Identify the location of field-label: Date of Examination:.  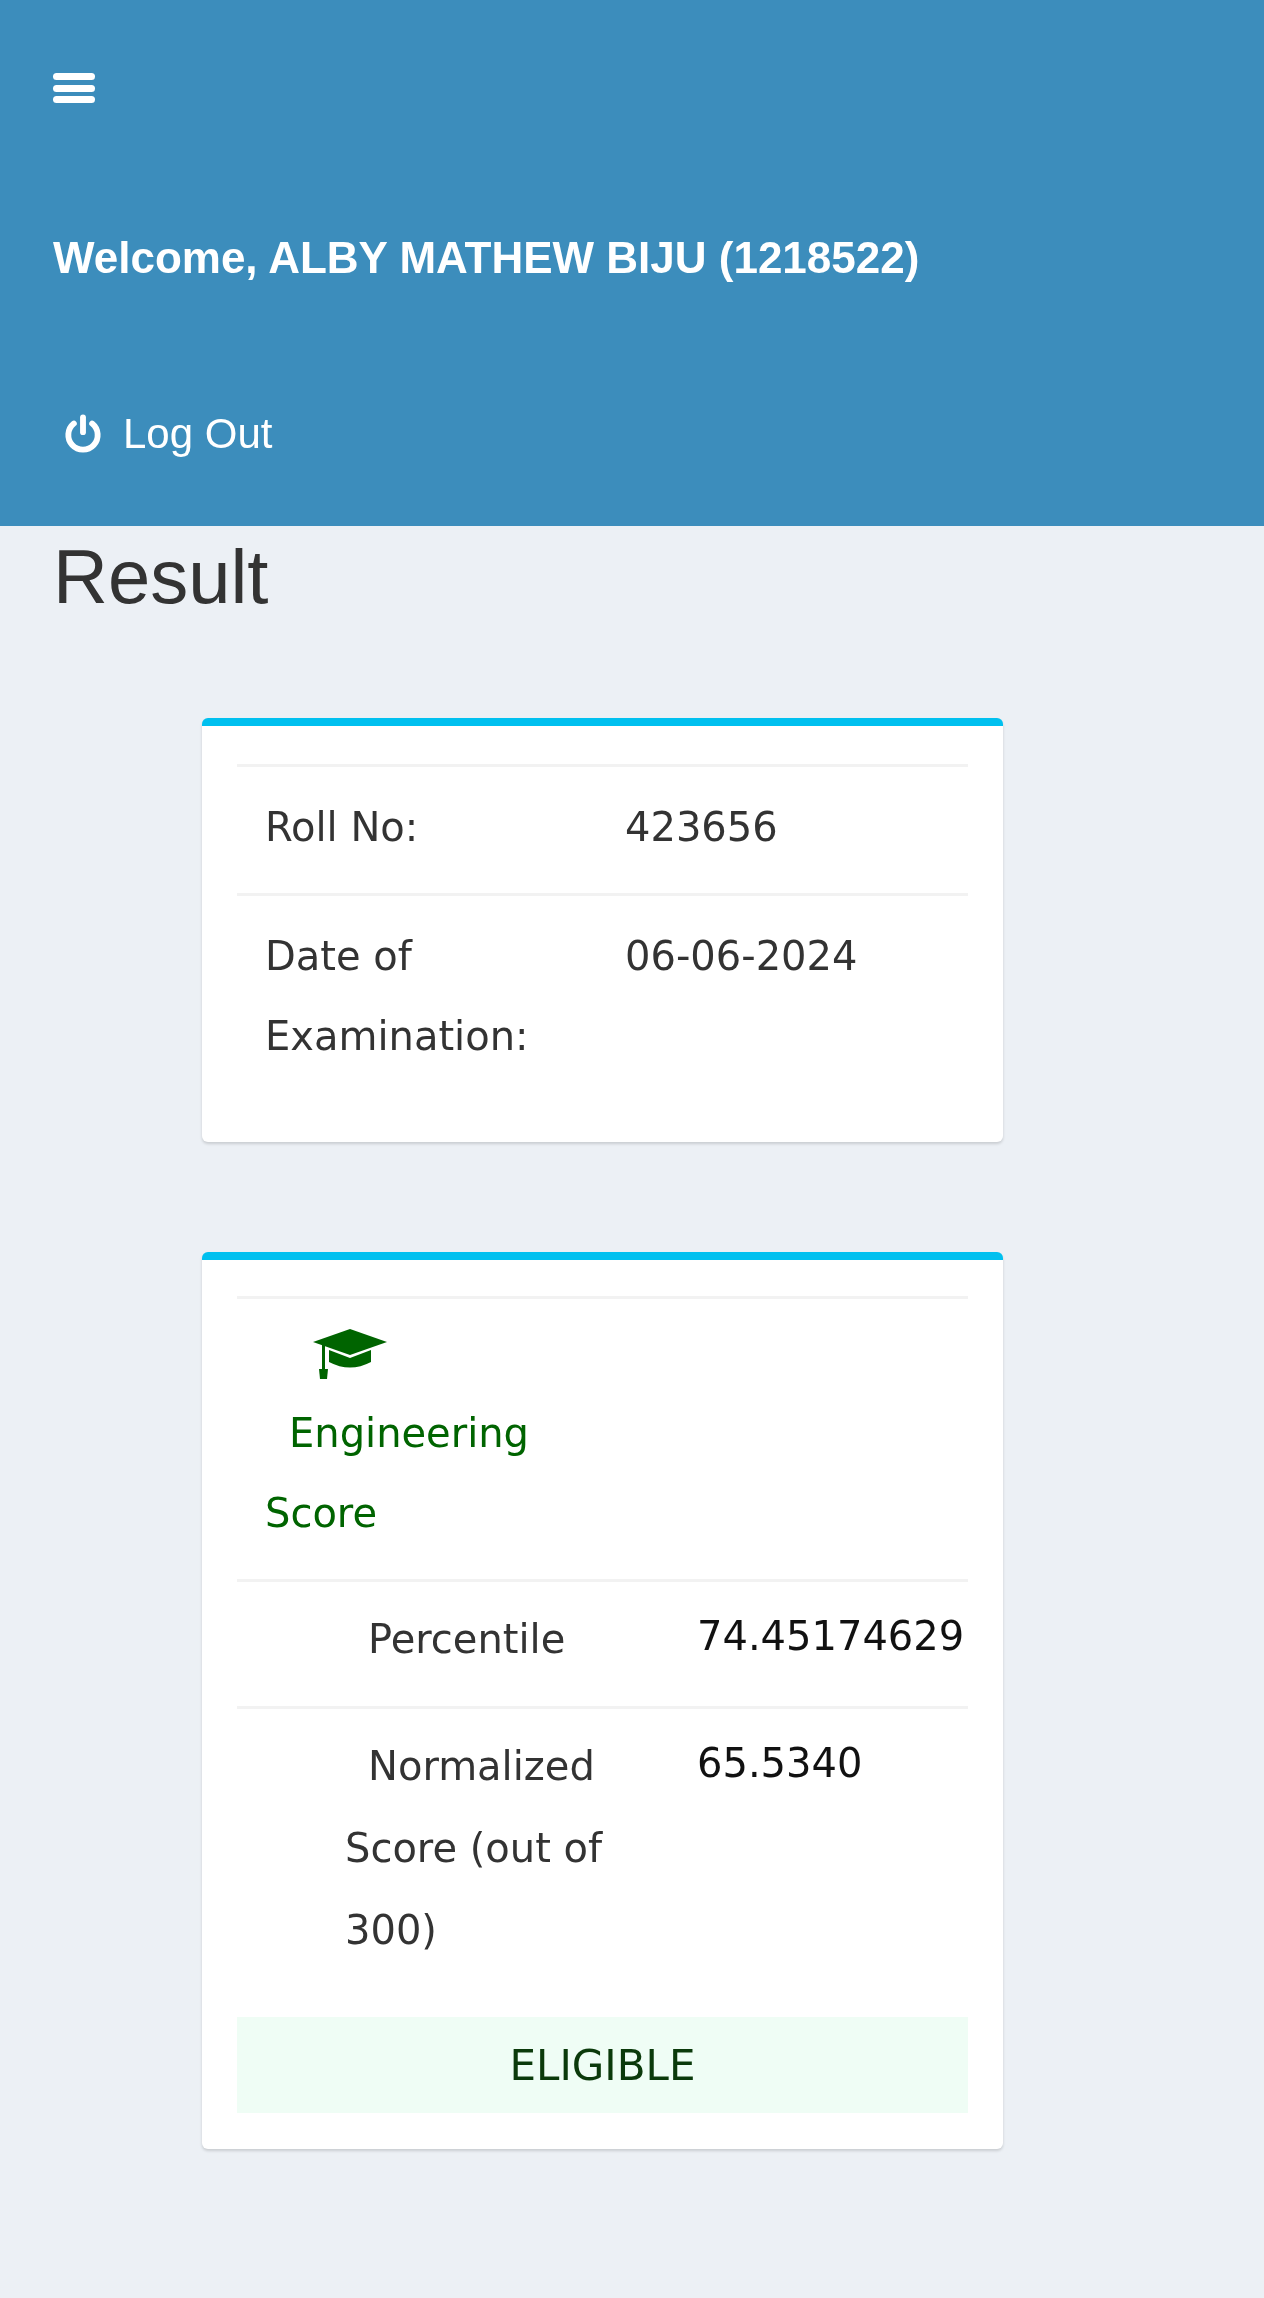
(397, 996).